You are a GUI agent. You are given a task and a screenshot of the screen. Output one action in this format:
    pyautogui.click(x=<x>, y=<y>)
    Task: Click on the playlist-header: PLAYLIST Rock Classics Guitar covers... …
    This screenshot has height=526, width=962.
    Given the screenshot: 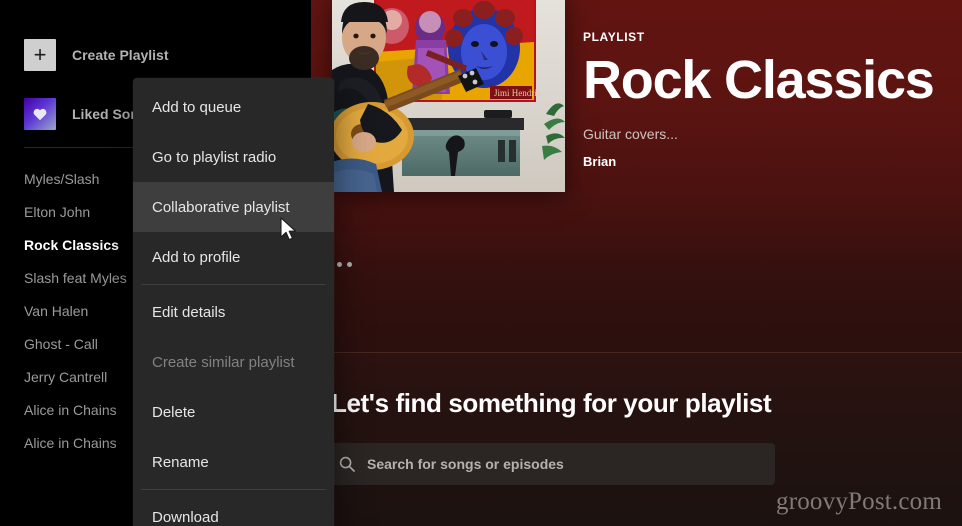 What is the action you would take?
    pyautogui.click(x=768, y=99)
    